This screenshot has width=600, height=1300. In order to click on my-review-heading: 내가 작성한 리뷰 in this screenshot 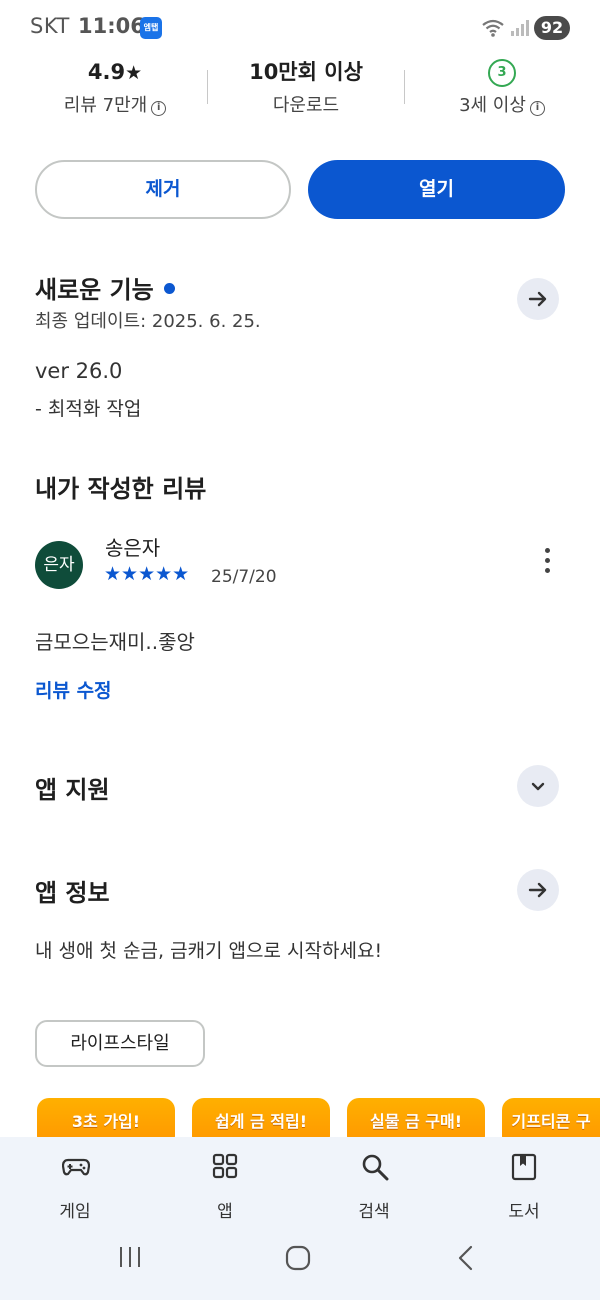, I will do `click(121, 489)`.